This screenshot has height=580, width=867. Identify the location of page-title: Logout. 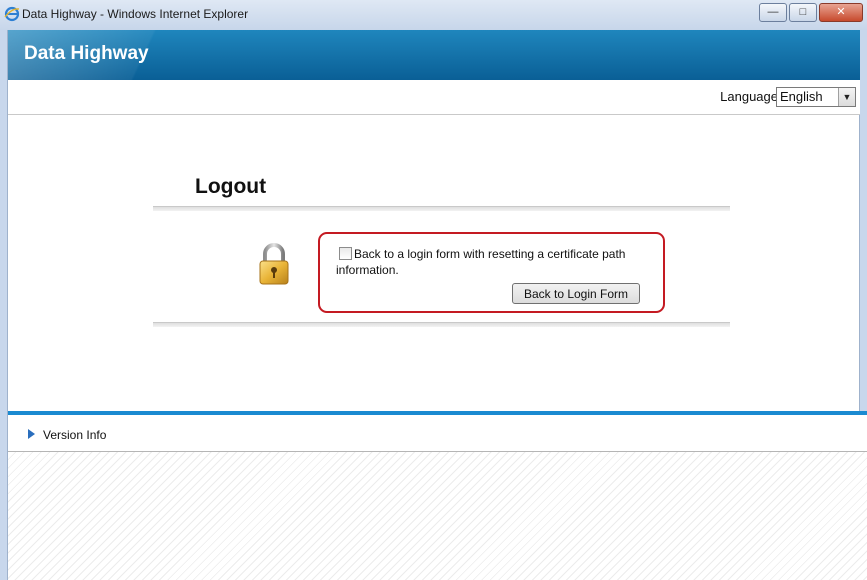
(231, 186).